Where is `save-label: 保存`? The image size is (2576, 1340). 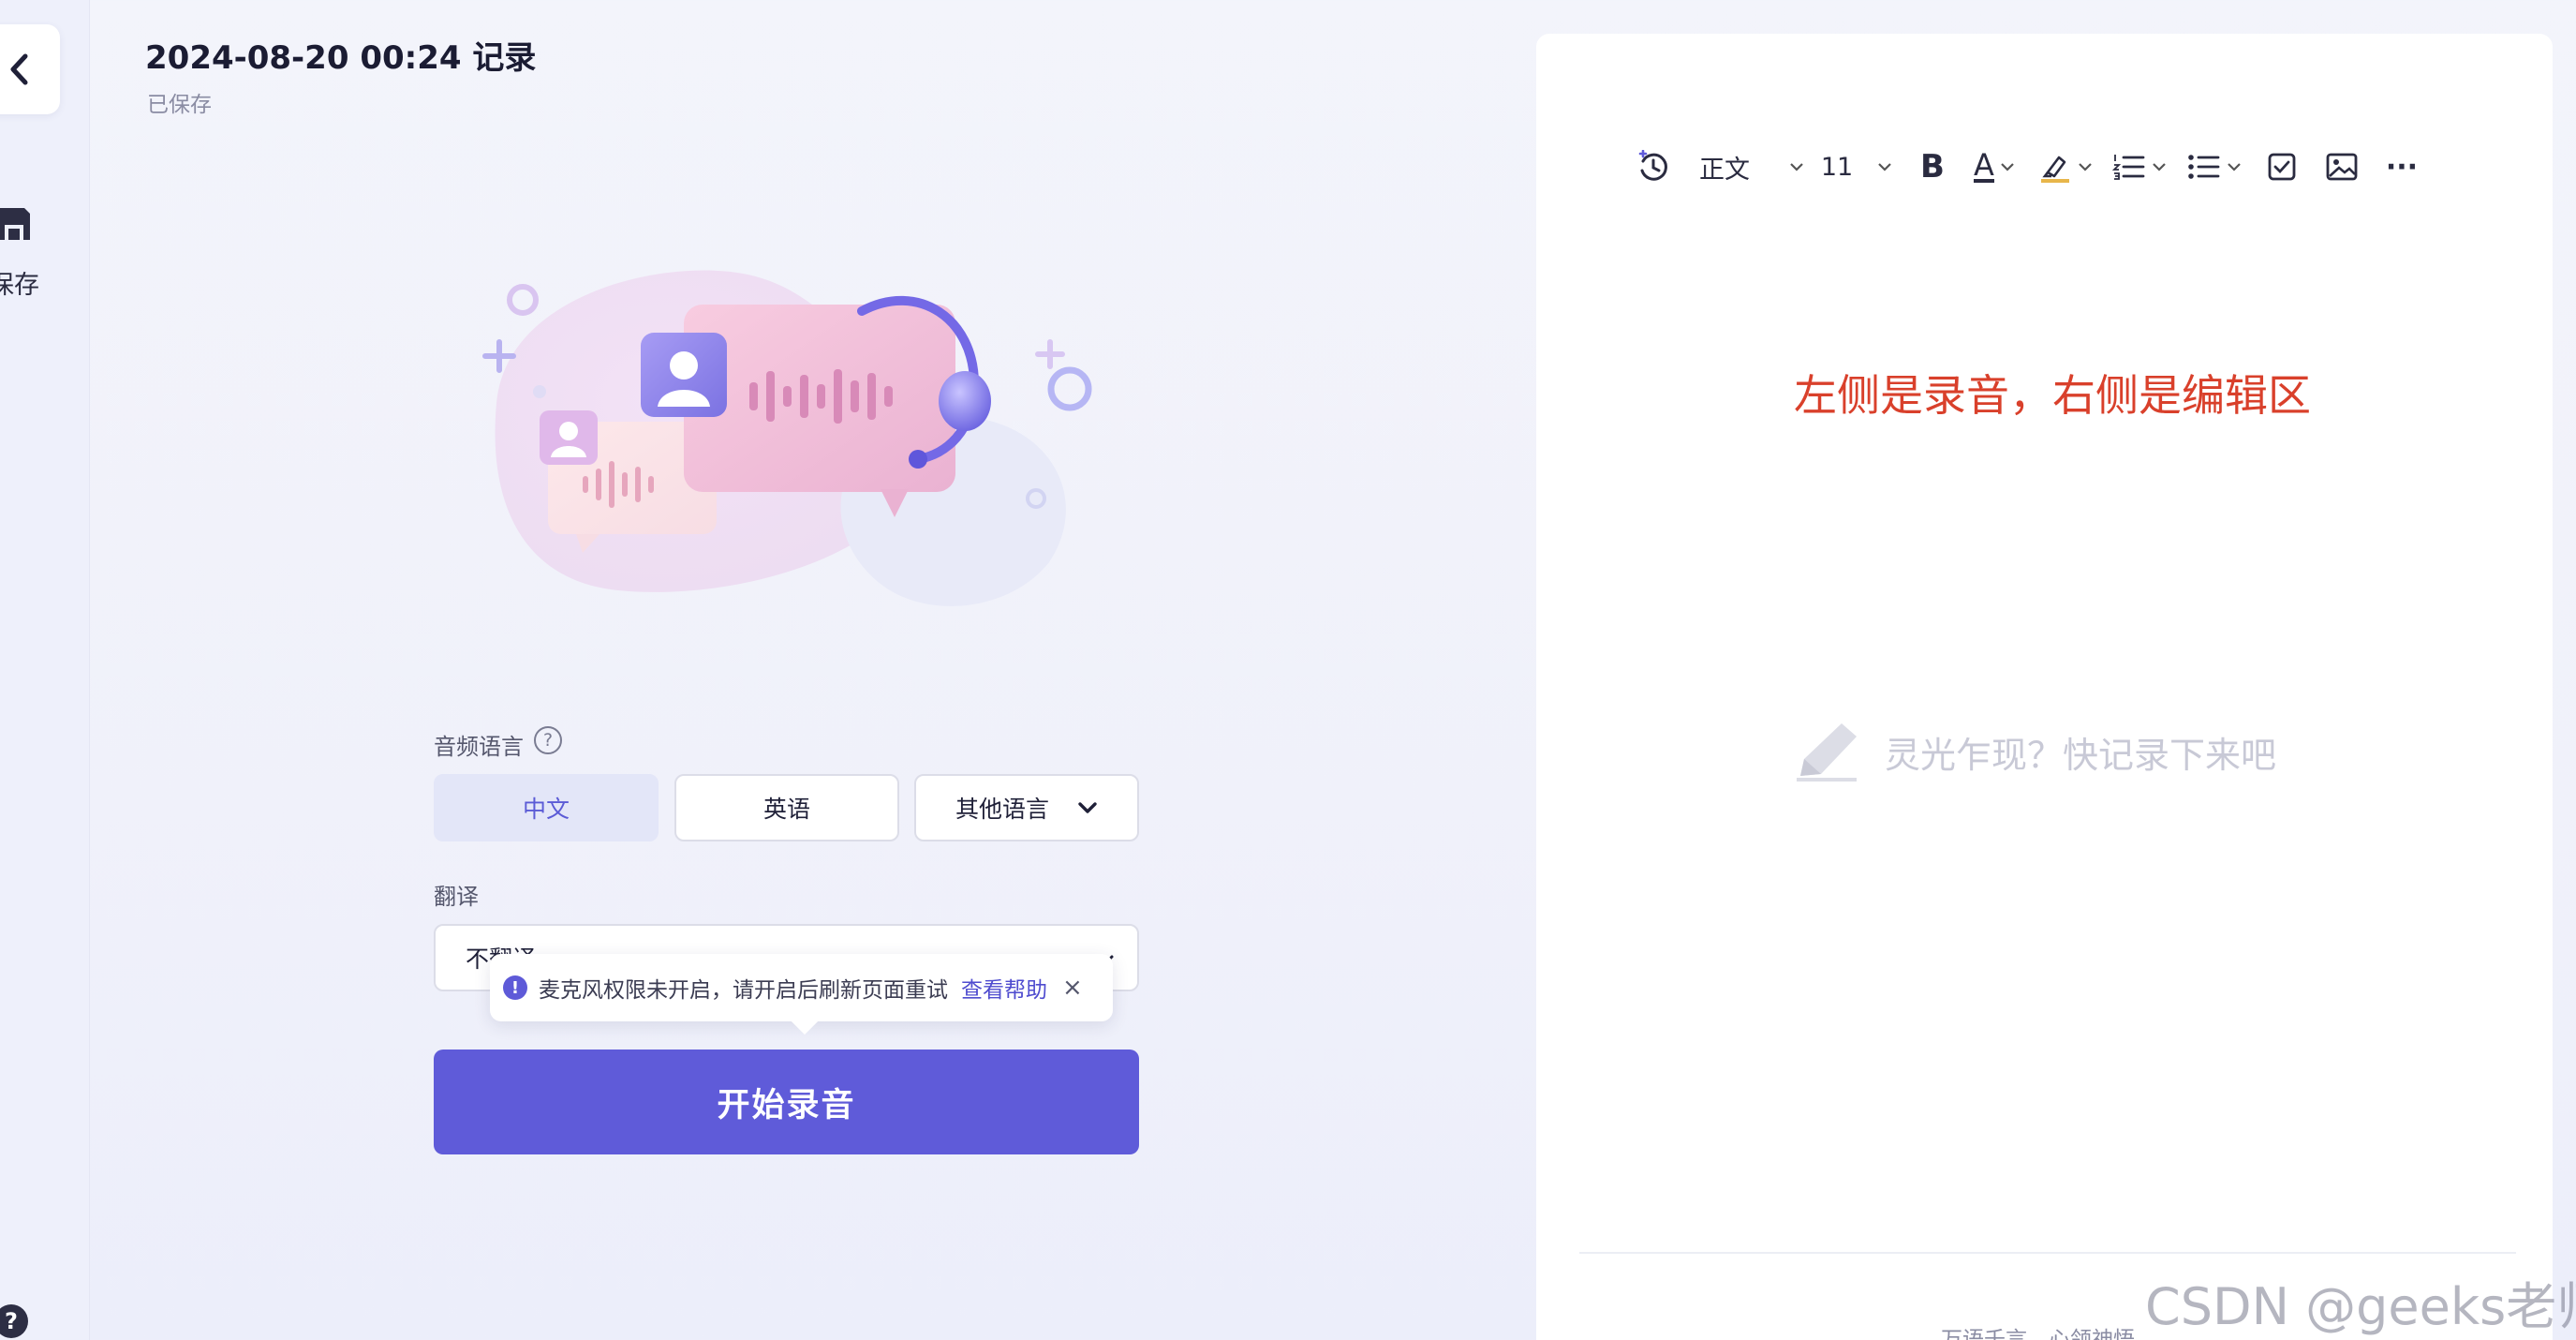
save-label: 保存 is located at coordinates (19, 283).